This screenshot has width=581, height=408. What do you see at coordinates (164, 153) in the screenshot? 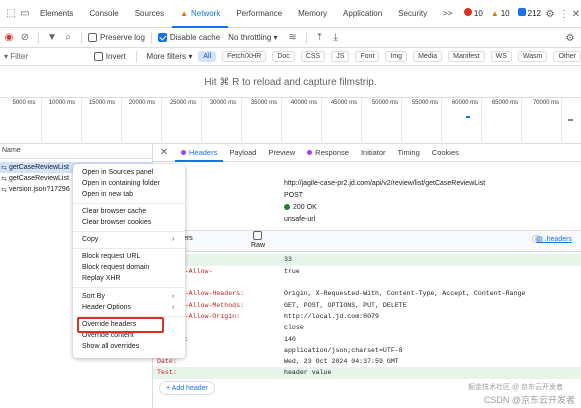
I see `close-detail-icon: ✕` at bounding box center [164, 153].